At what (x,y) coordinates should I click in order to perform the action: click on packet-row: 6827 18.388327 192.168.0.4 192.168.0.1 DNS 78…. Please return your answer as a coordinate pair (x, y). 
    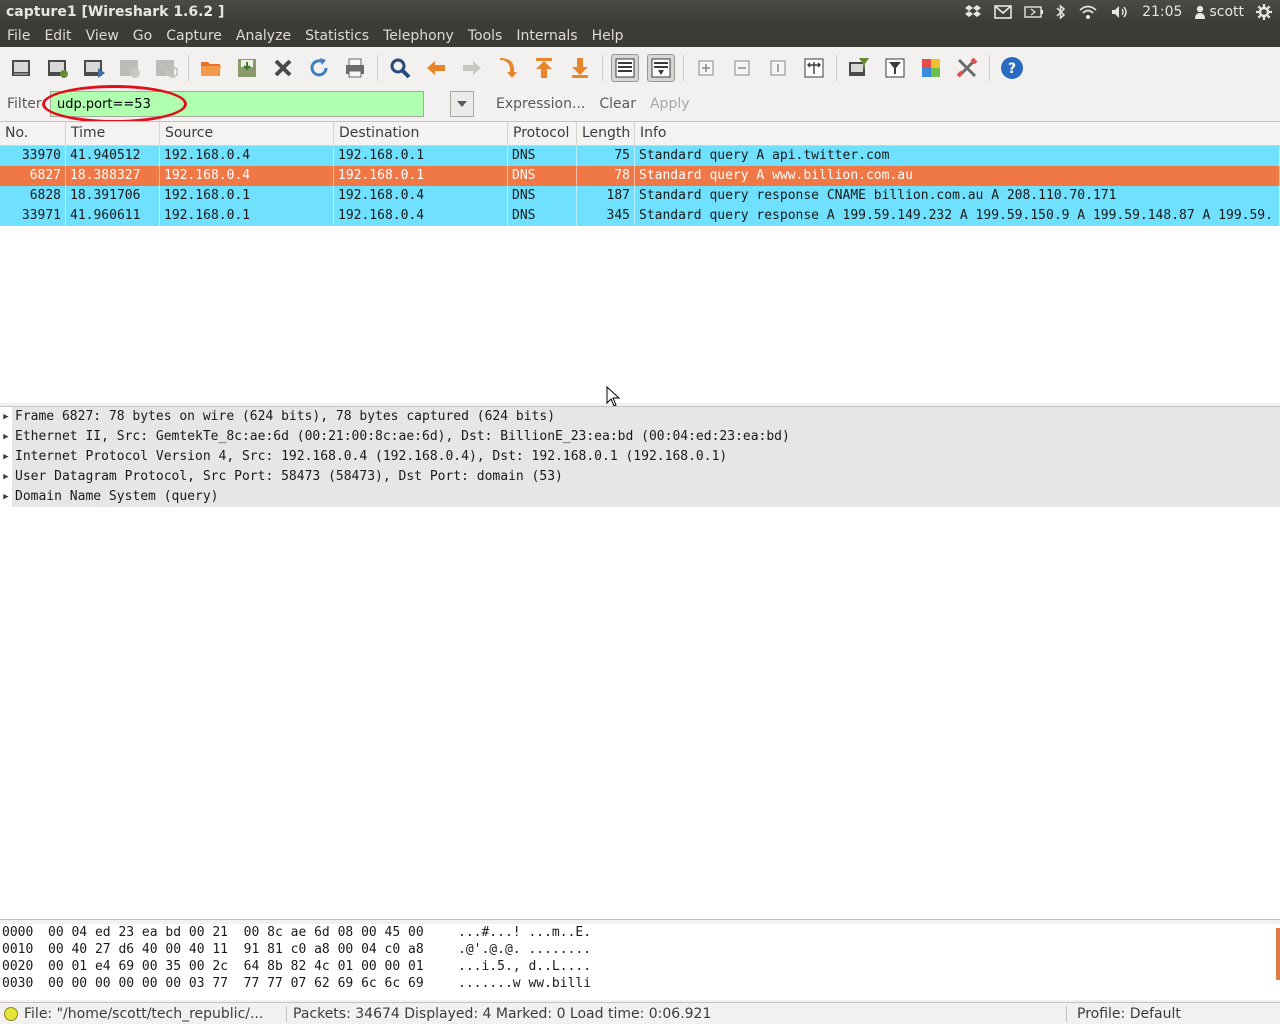
    Looking at the image, I should click on (640, 176).